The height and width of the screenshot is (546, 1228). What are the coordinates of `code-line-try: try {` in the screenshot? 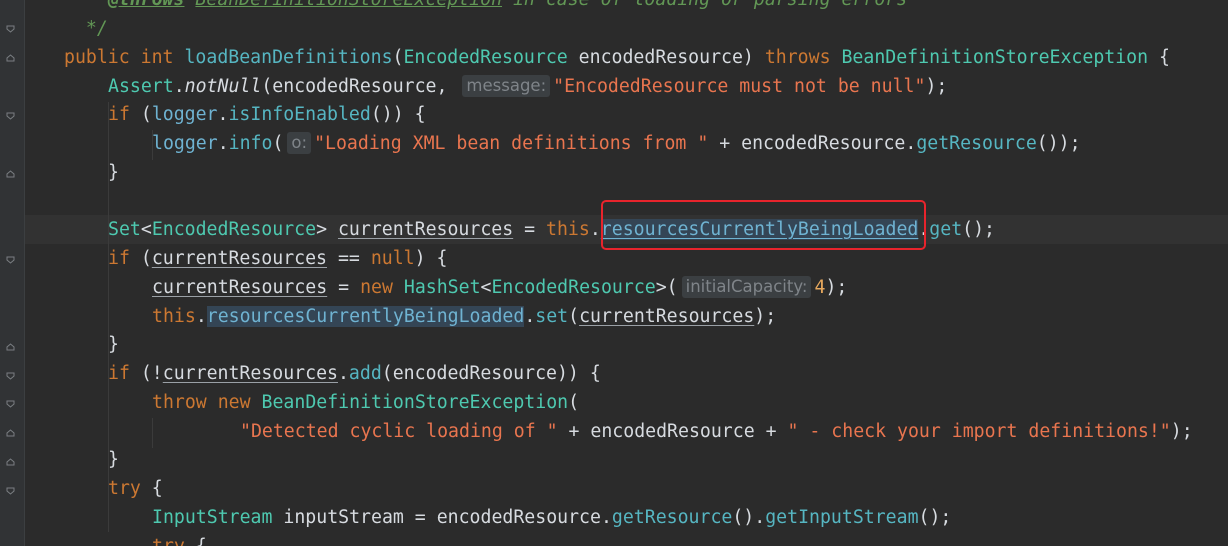 It's located at (135, 488).